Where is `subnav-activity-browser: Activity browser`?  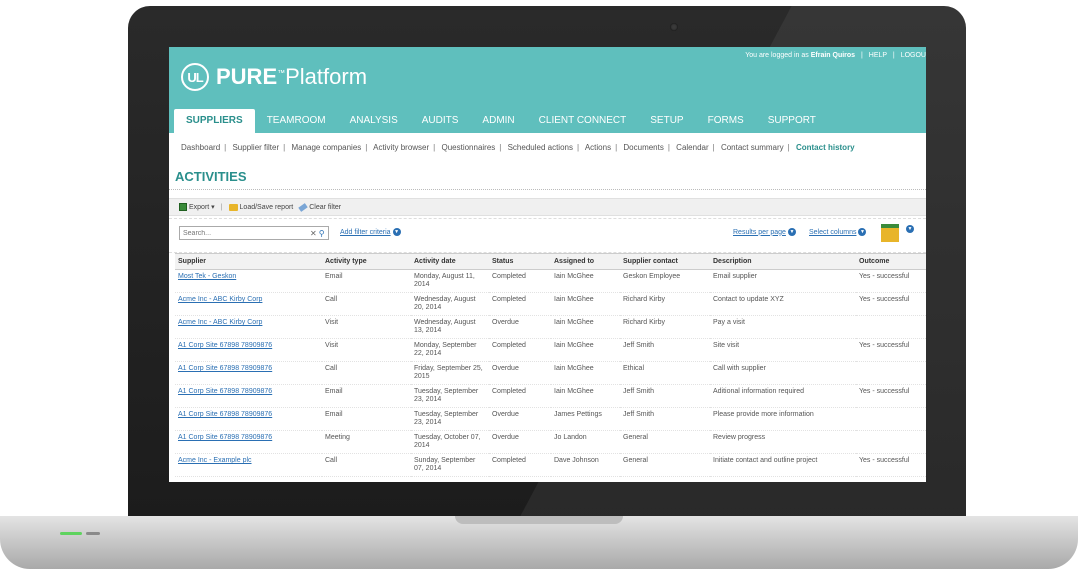
subnav-activity-browser: Activity browser is located at coordinates (401, 147).